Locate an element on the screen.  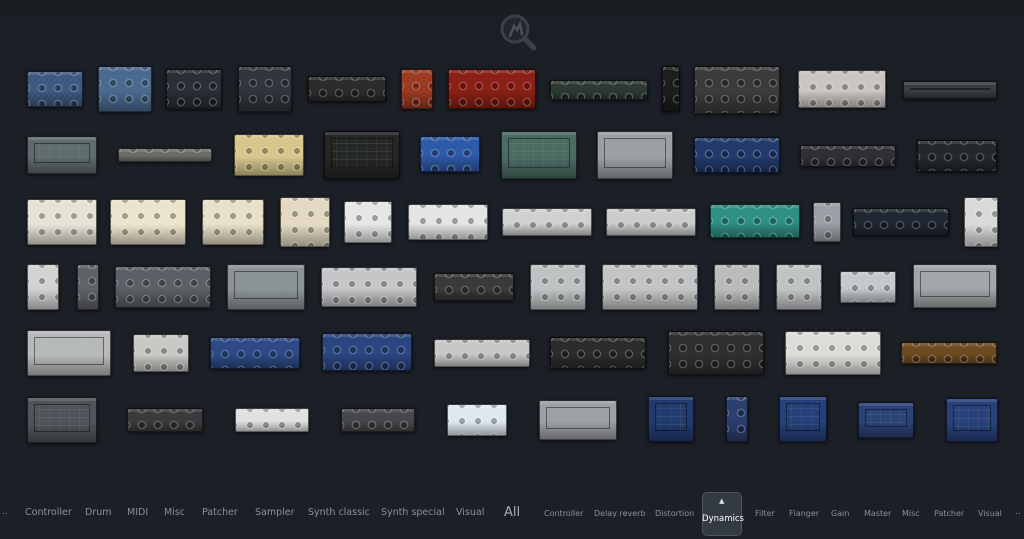
scroll-left-marker: .. is located at coordinates (5, 512).